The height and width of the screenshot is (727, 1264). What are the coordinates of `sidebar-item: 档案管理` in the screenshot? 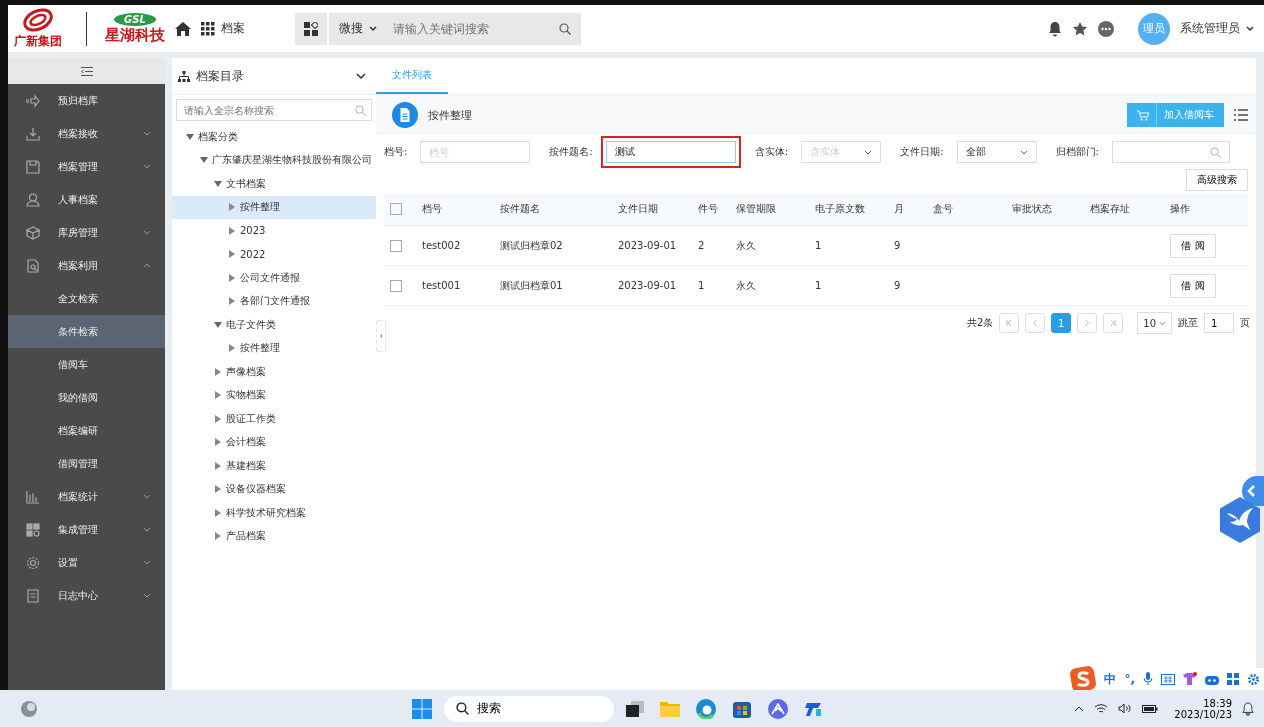 It's located at (86, 166).